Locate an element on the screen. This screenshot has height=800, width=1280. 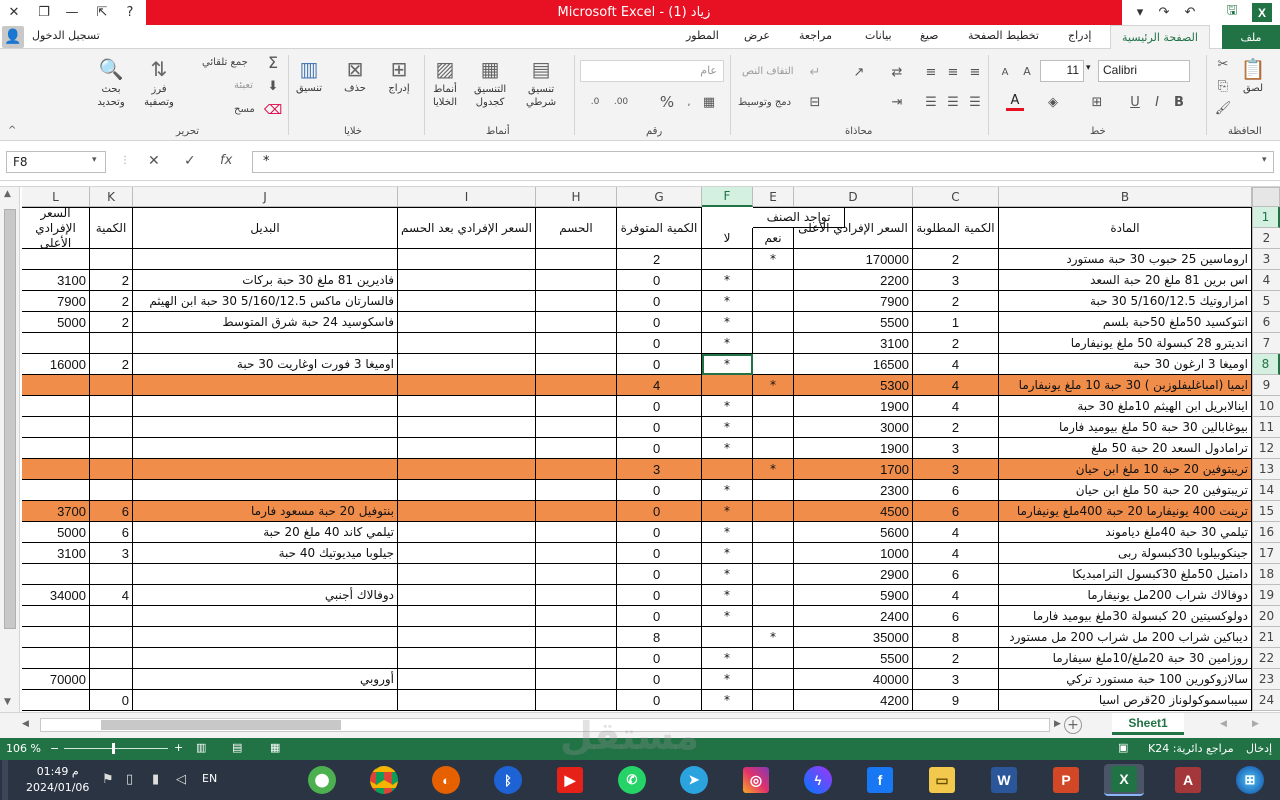
align-center-icon: ☰ is located at coordinates (953, 102).